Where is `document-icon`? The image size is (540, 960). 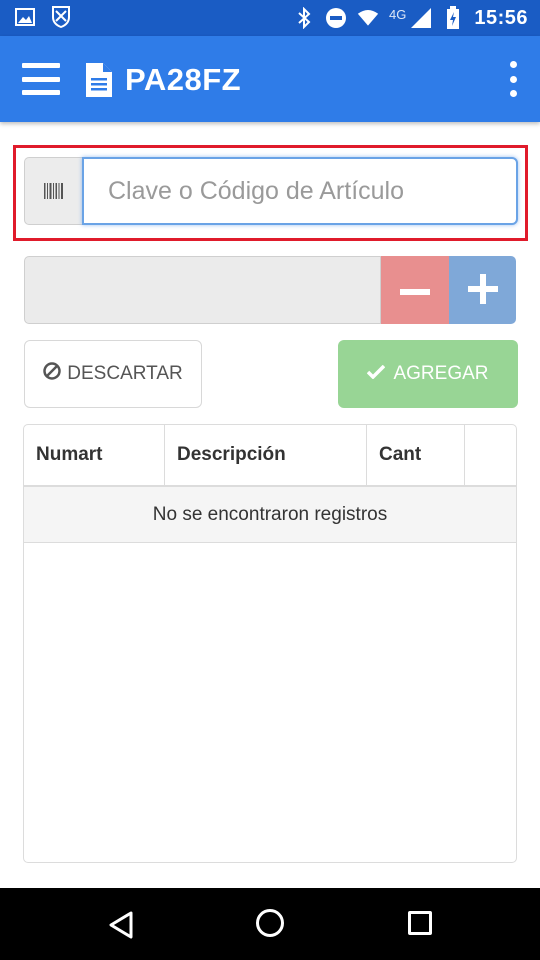 document-icon is located at coordinates (99, 80).